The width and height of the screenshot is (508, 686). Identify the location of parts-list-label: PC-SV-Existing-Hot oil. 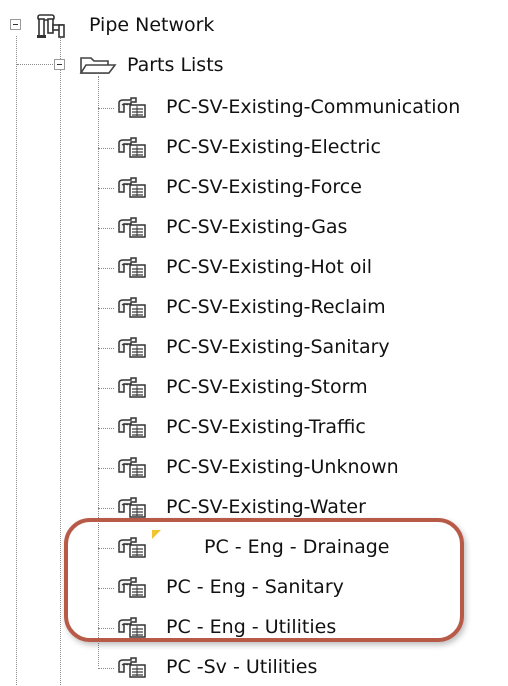
(269, 267).